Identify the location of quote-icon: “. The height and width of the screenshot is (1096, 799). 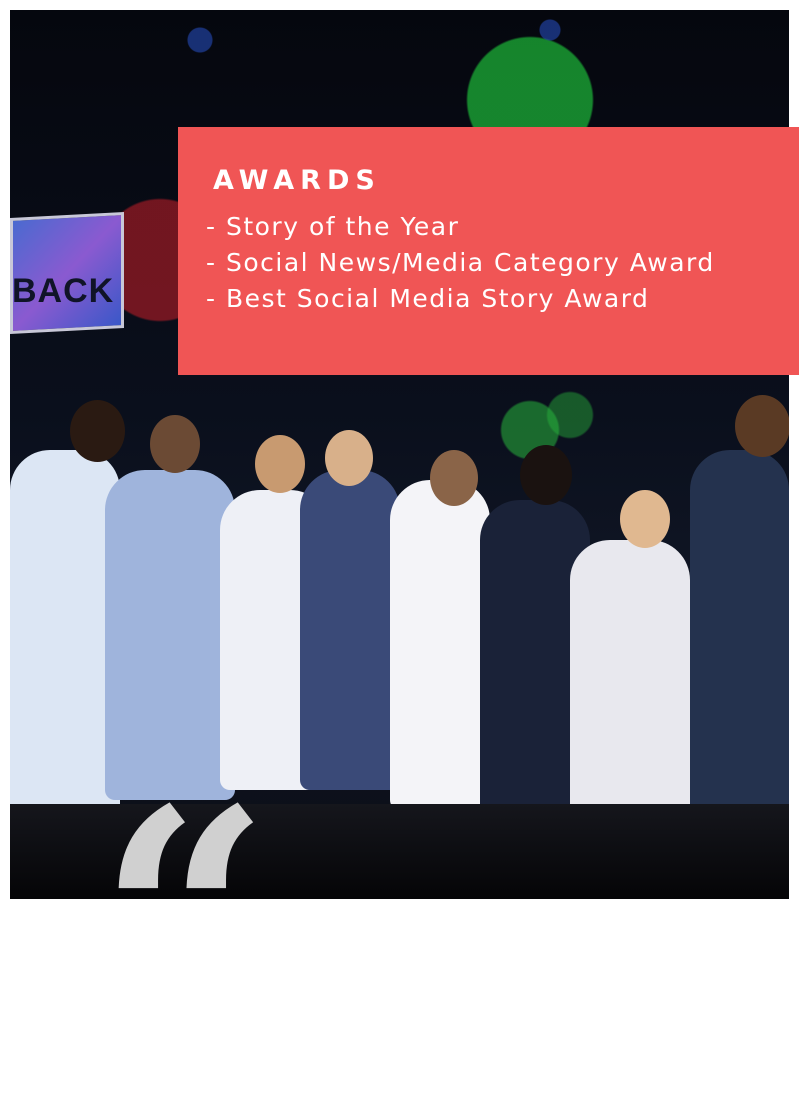
(184, 919).